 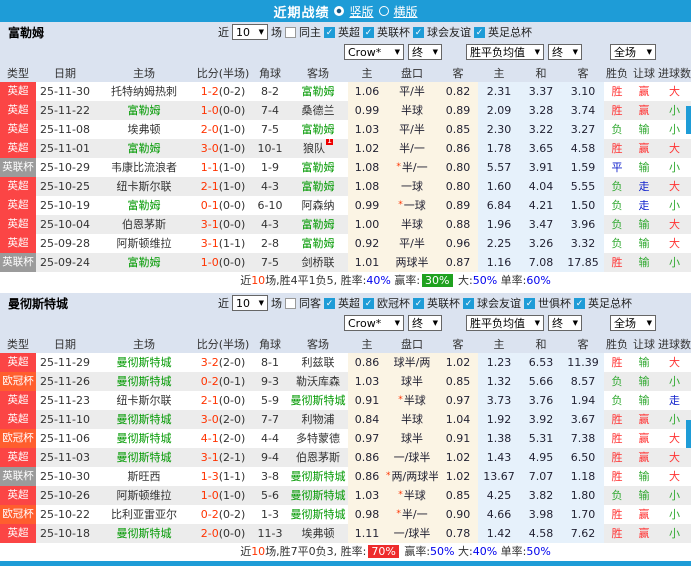 I want to click on score-cell: 1-2(0-2), so click(x=223, y=91).